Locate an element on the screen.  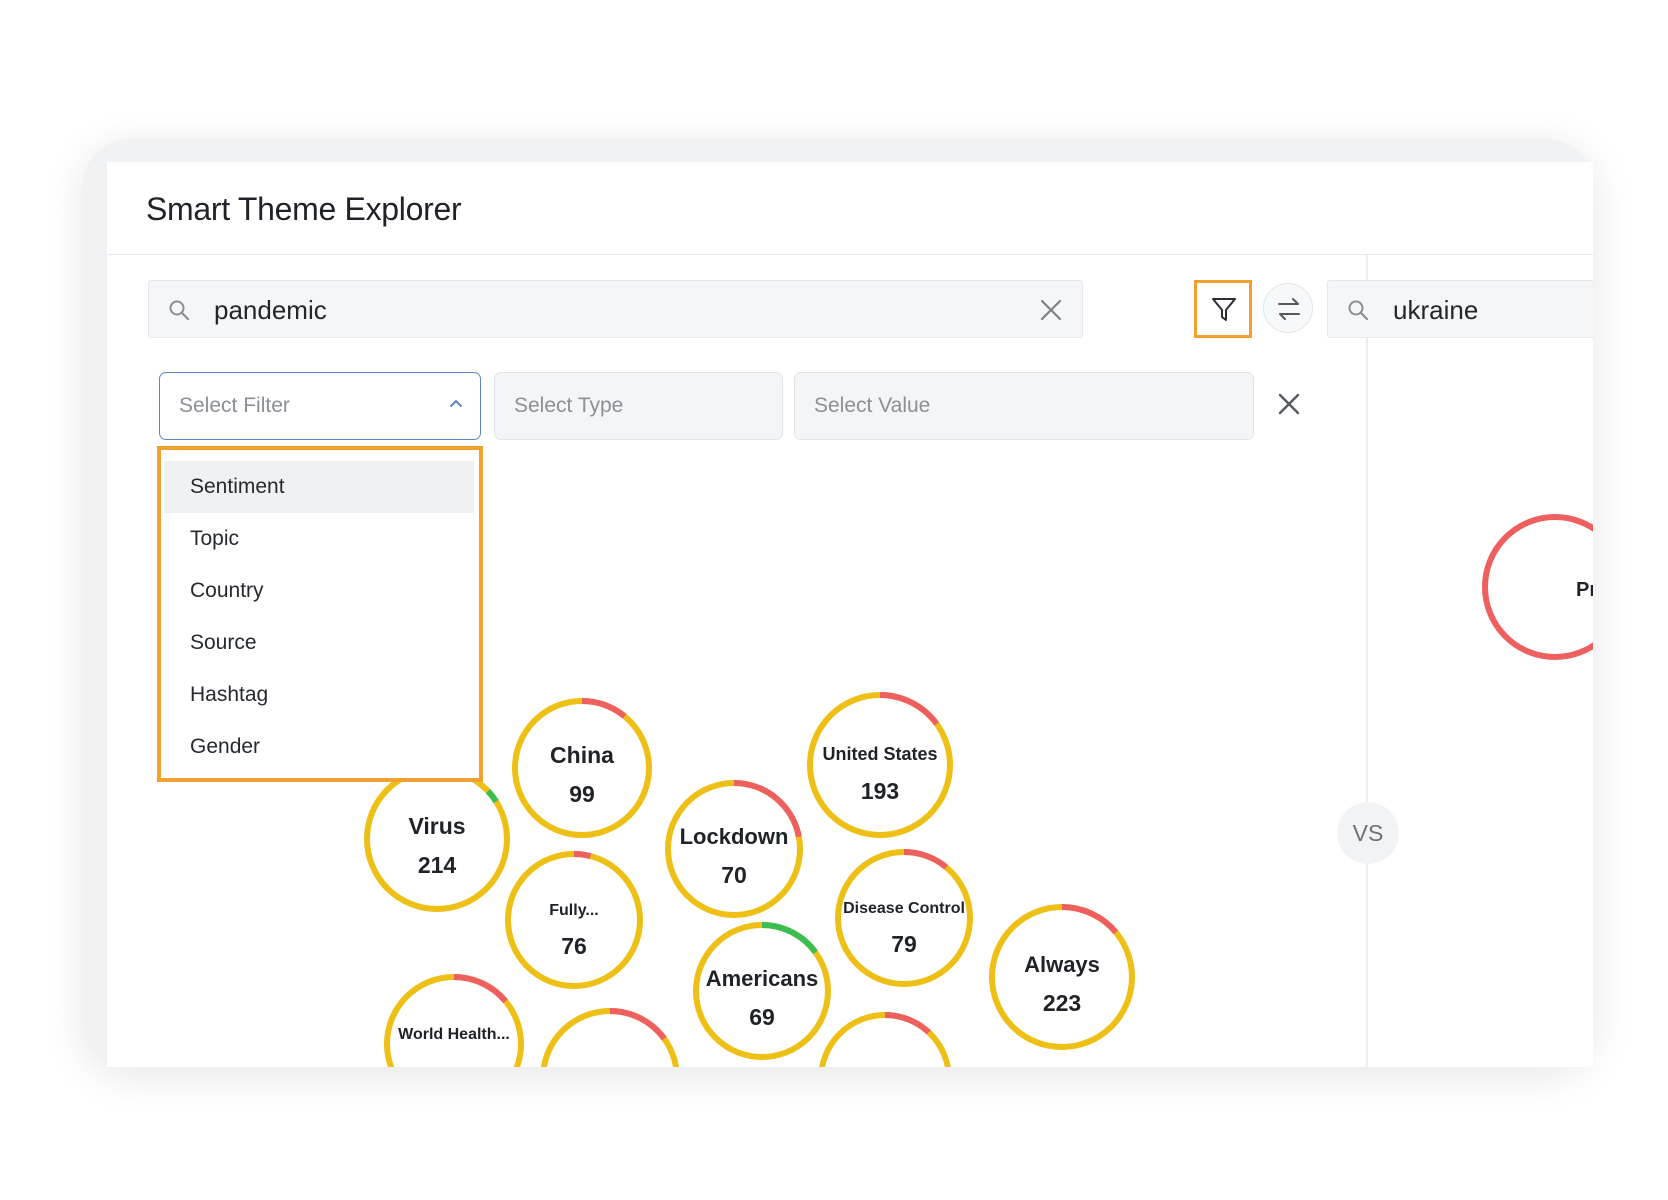
select-type-placeholder: Select Type is located at coordinates (569, 405).